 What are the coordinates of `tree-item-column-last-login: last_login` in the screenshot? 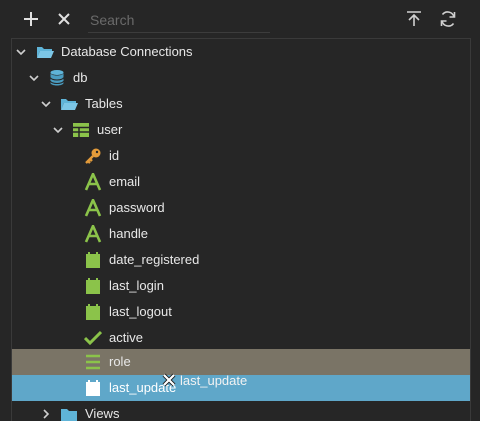 It's located at (241, 286).